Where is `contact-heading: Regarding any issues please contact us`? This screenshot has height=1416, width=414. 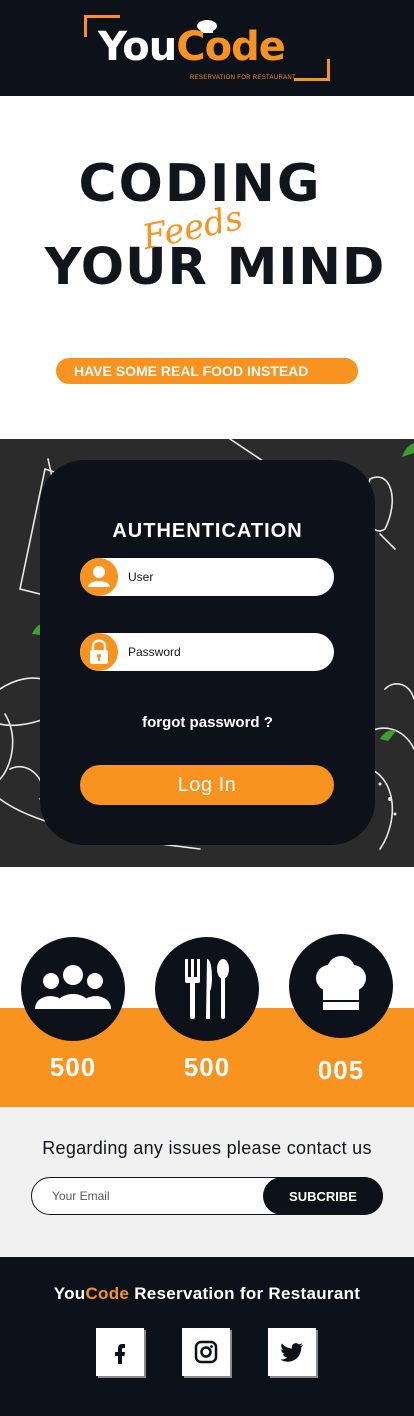 contact-heading: Regarding any issues please contact us is located at coordinates (207, 1148).